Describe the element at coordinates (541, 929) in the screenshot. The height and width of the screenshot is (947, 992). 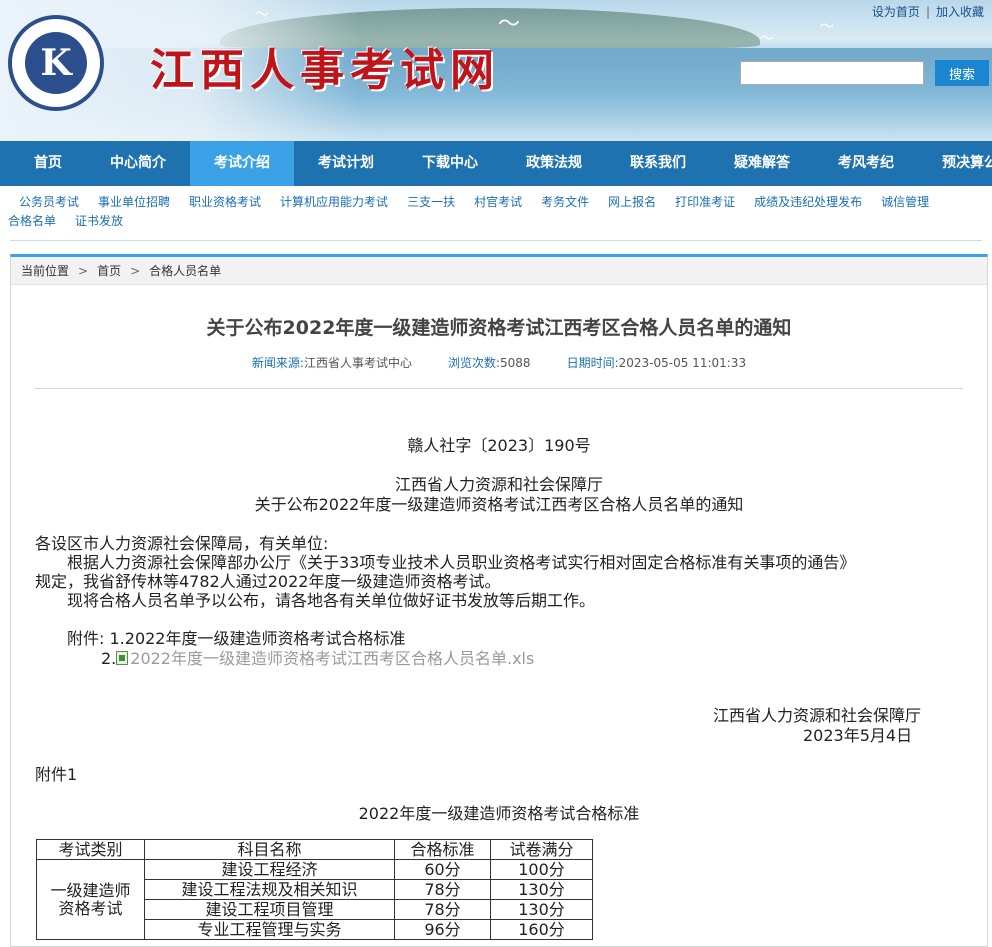
I see `table-cell-full: 160分` at that location.